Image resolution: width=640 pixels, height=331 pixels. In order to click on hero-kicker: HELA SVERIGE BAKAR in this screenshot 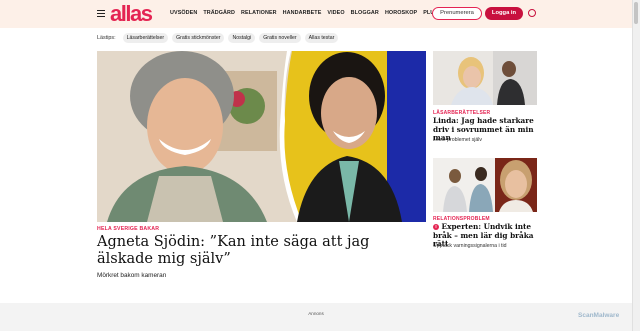, I will do `click(128, 229)`.